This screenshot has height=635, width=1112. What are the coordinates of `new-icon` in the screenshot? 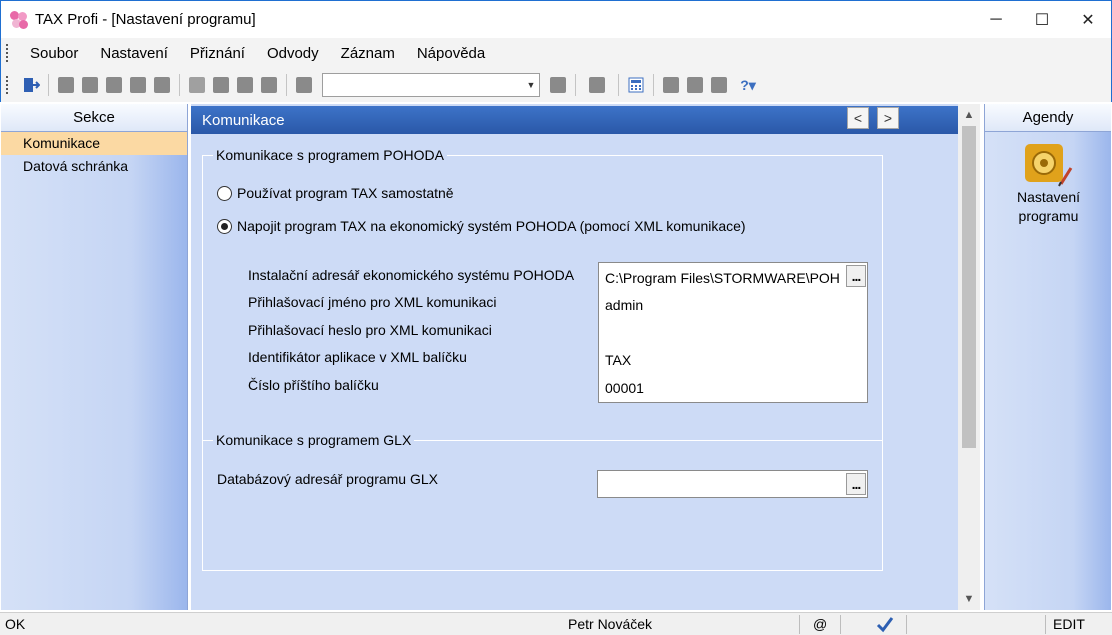 It's located at (197, 85).